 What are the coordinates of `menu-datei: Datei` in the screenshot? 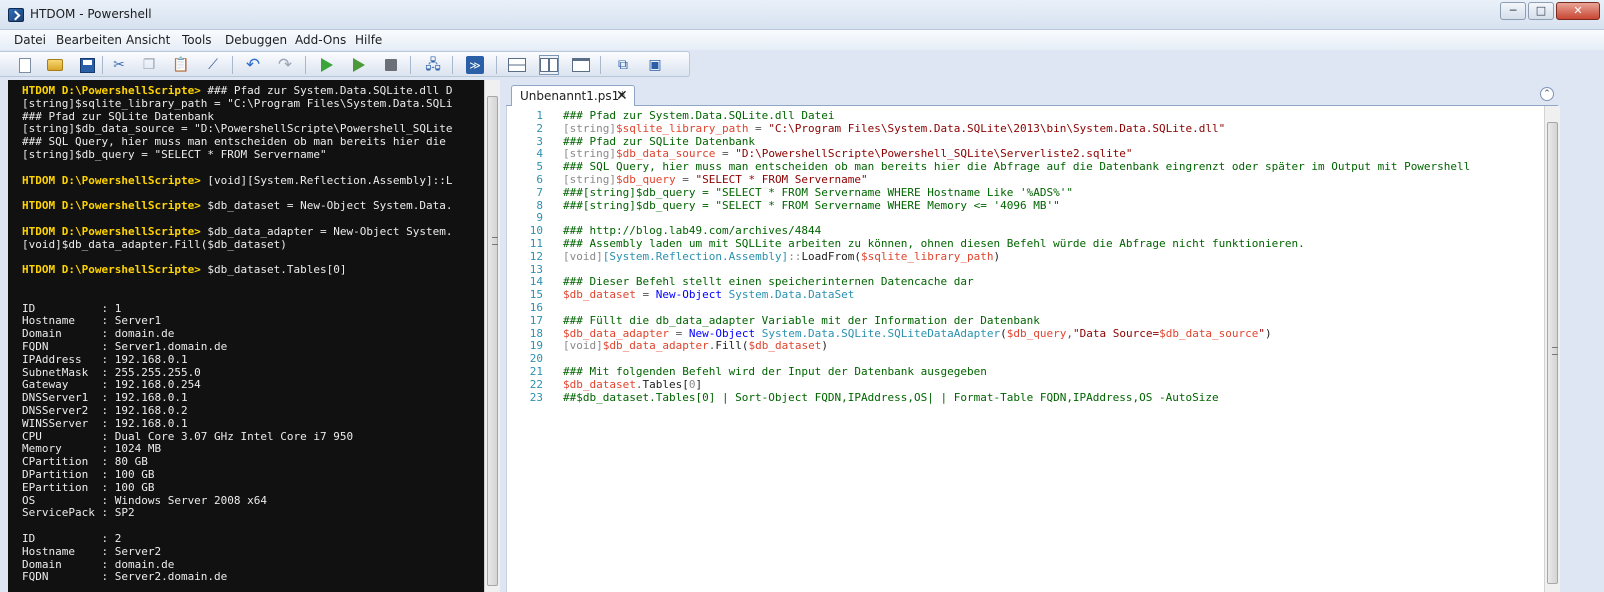 It's located at (30, 40).